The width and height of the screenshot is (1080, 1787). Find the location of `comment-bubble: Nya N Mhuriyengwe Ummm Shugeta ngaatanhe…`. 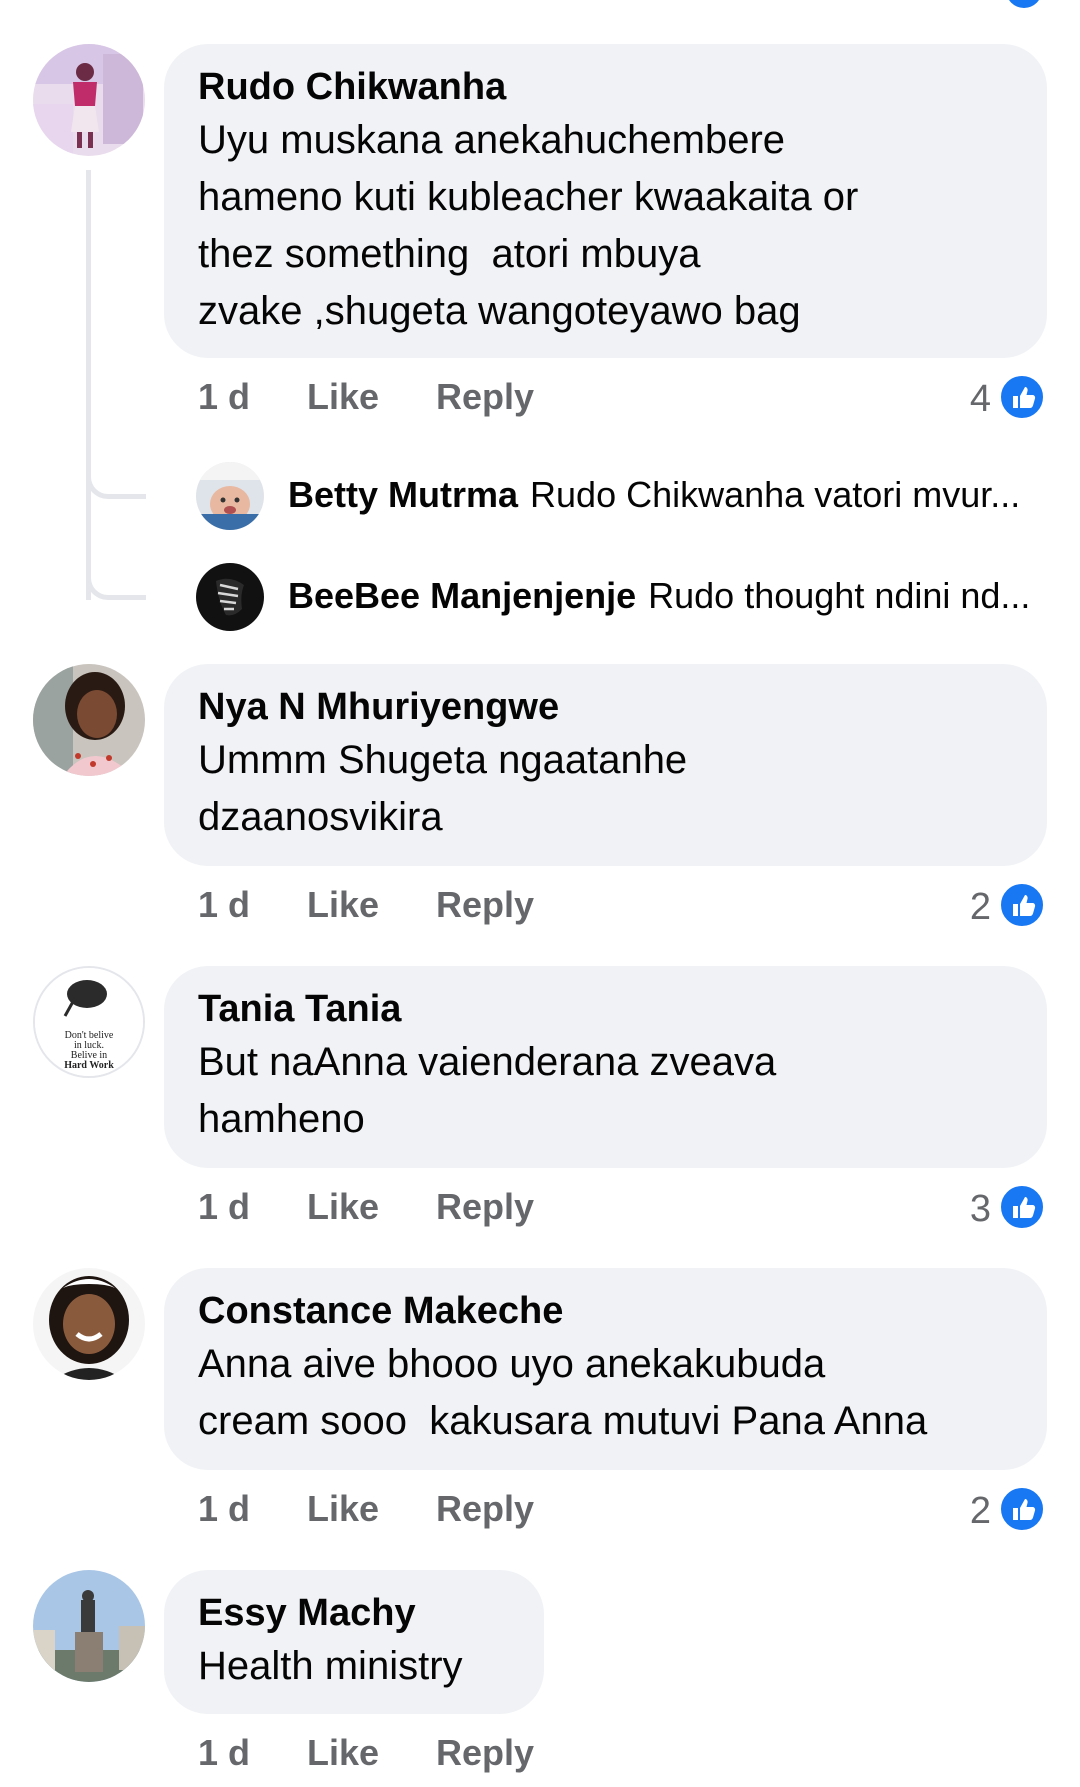

comment-bubble: Nya N Mhuriyengwe Ummm Shugeta ngaatanhe… is located at coordinates (605, 765).